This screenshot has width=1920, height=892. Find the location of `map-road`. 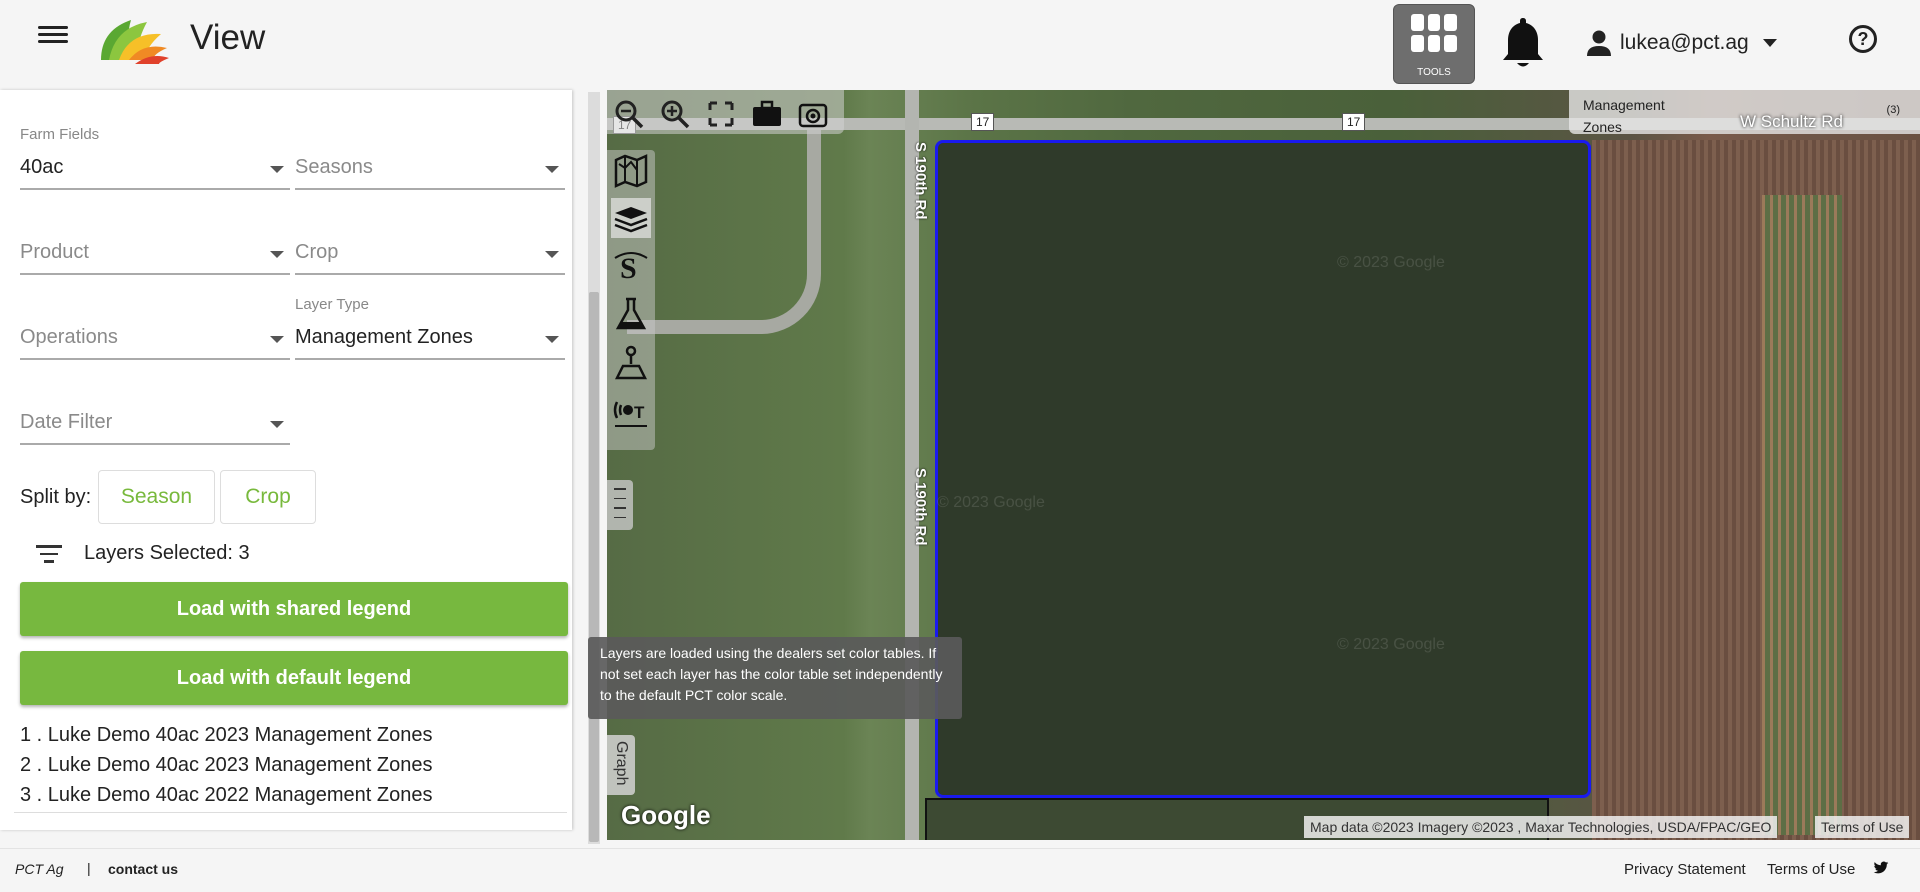

map-road is located at coordinates (724, 232).